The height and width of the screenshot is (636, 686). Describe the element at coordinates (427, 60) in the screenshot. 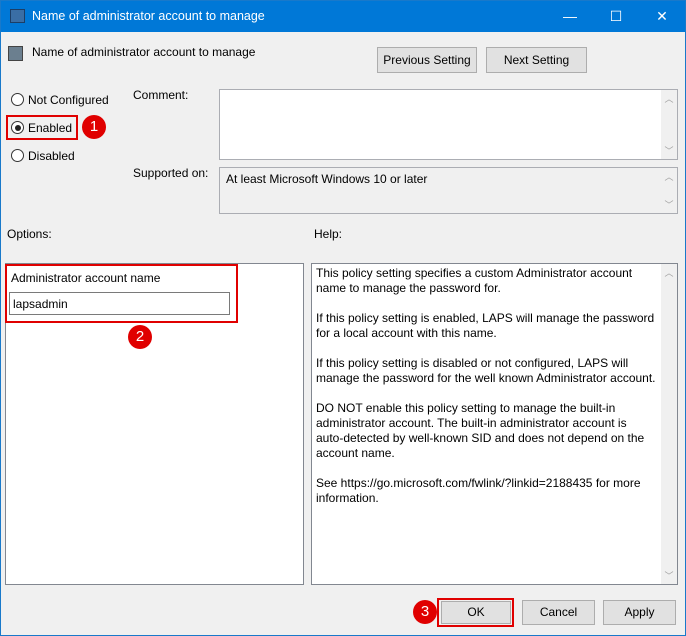

I see `previous-setting-button: Previous Setting` at that location.